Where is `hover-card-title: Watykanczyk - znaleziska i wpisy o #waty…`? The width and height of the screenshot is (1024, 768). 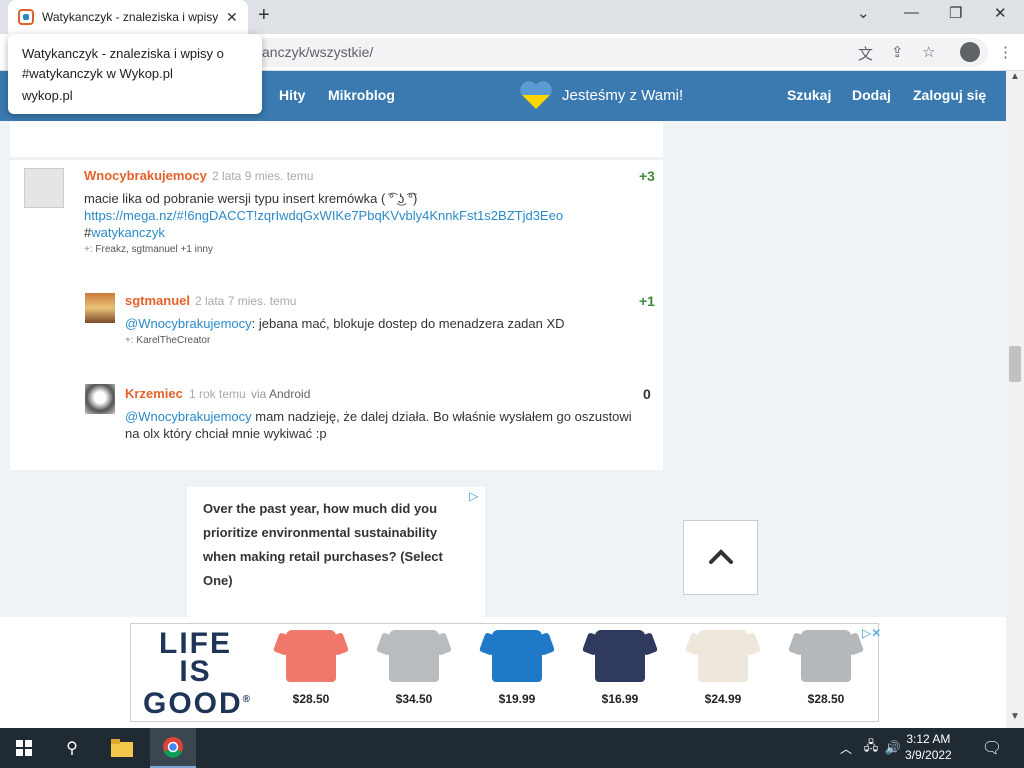 hover-card-title: Watykanczyk - znaleziska i wpisy o #waty… is located at coordinates (123, 63).